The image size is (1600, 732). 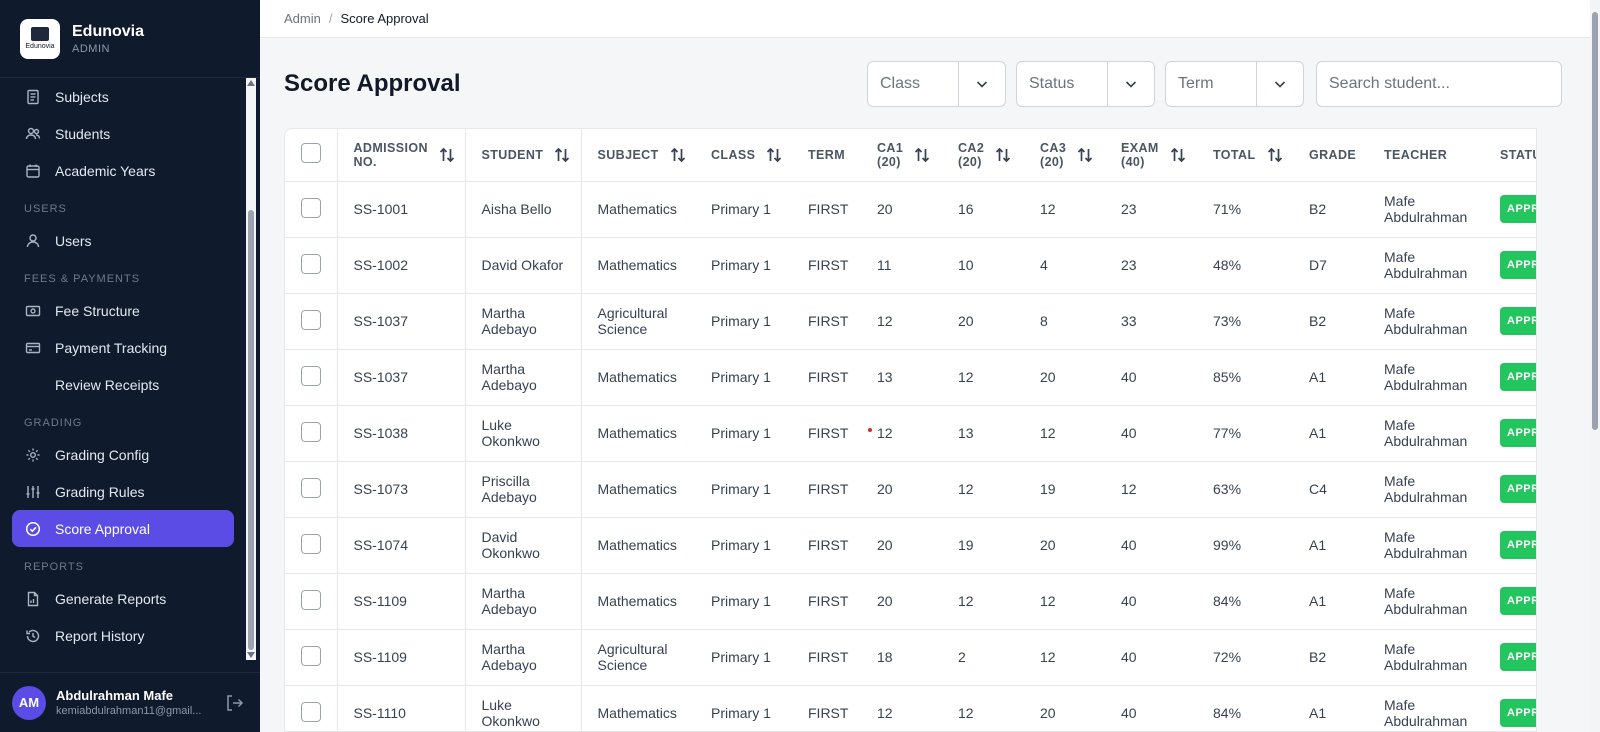 I want to click on page-scrollbar, so click(x=1595, y=366).